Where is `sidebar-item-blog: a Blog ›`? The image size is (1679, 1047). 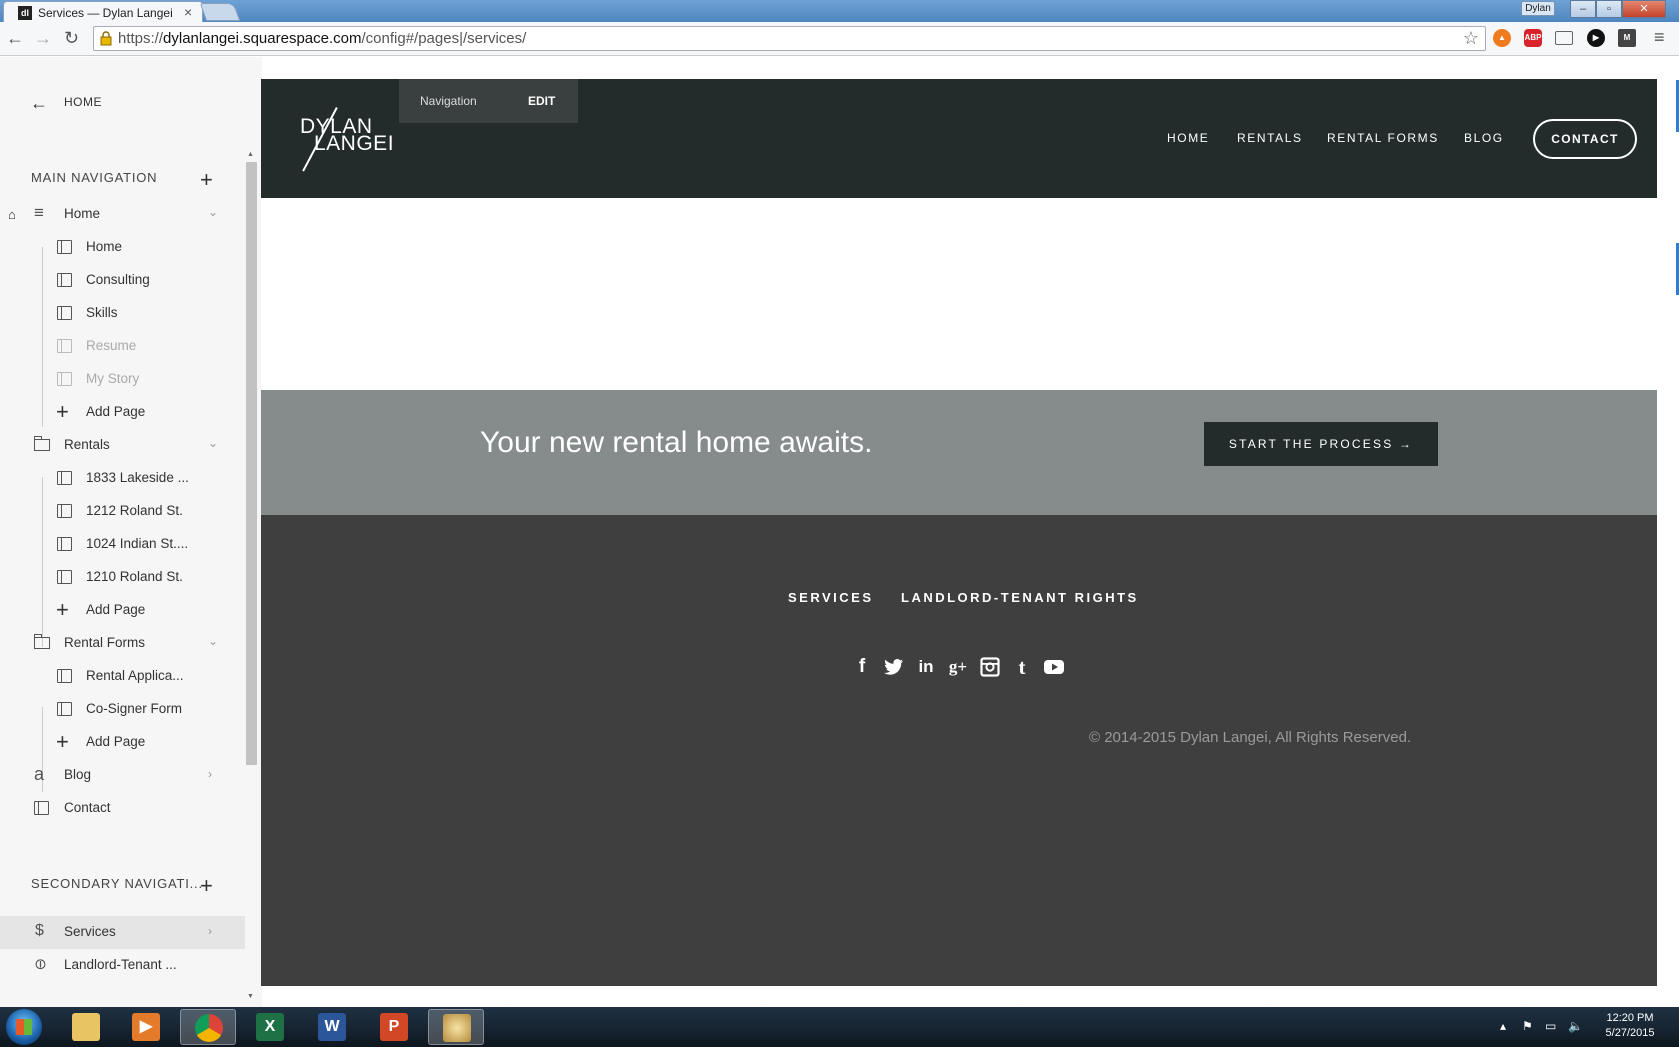
sidebar-item-blog: a Blog › is located at coordinates (122, 775).